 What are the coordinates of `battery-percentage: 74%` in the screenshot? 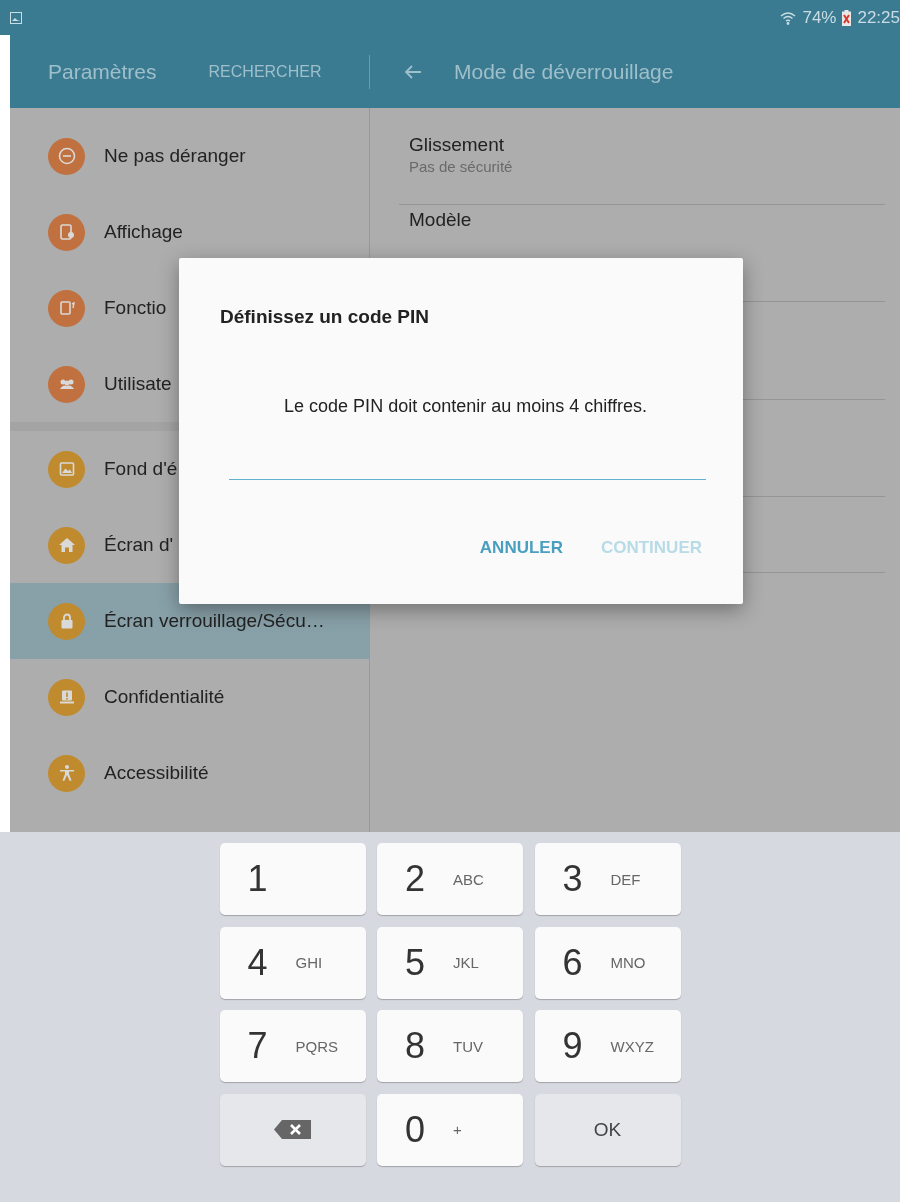 It's located at (819, 17).